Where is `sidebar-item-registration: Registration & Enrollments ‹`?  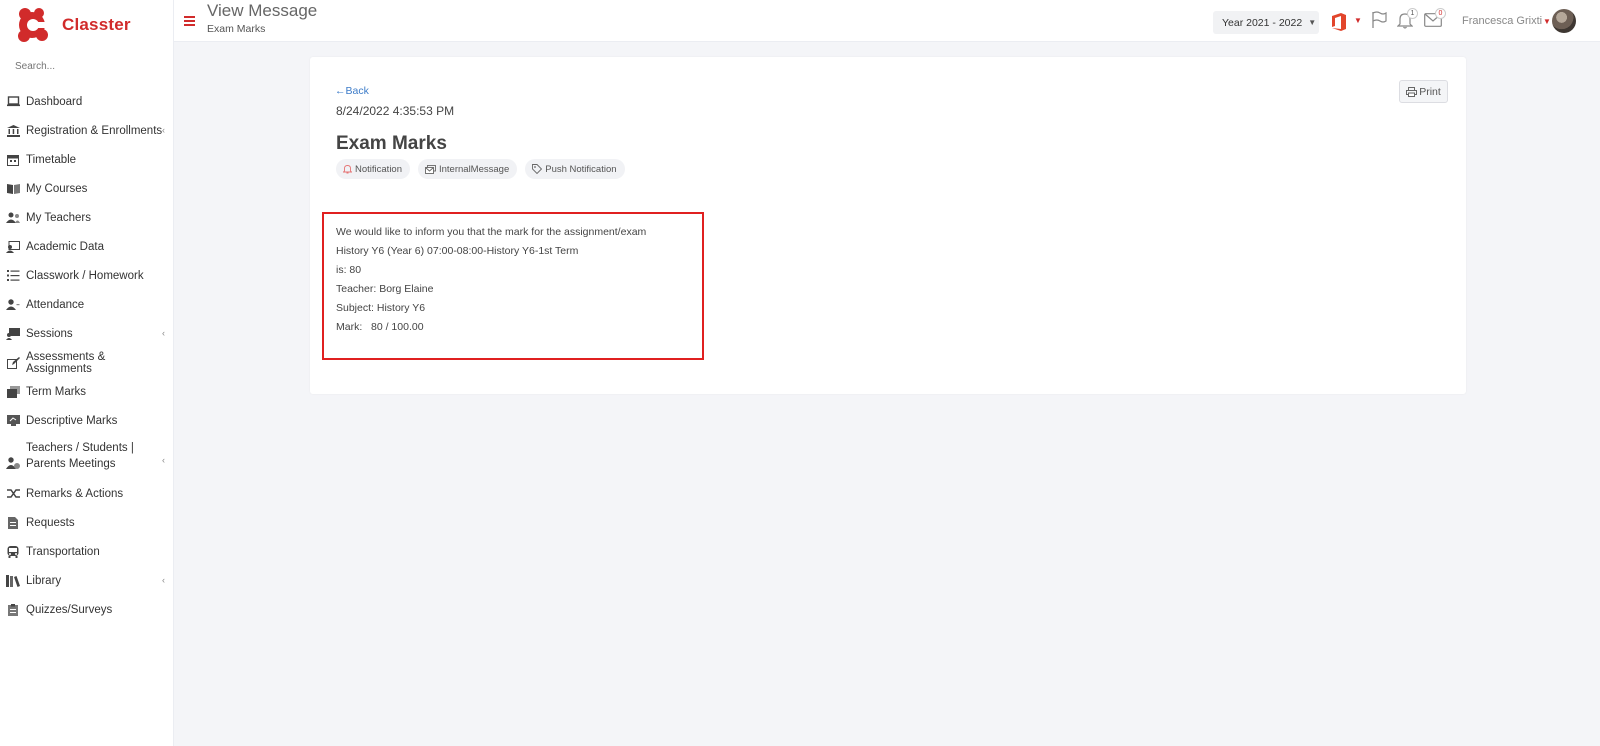
sidebar-item-registration: Registration & Enrollments ‹ is located at coordinates (86, 130).